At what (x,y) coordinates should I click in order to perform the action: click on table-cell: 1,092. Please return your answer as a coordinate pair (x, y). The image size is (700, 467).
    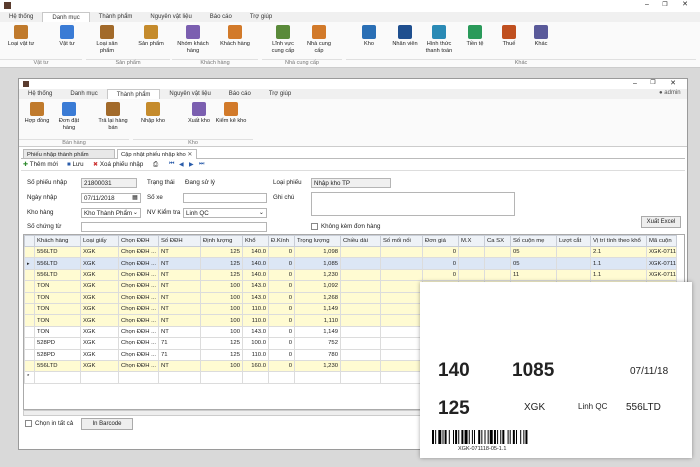
    Looking at the image, I should click on (317, 286).